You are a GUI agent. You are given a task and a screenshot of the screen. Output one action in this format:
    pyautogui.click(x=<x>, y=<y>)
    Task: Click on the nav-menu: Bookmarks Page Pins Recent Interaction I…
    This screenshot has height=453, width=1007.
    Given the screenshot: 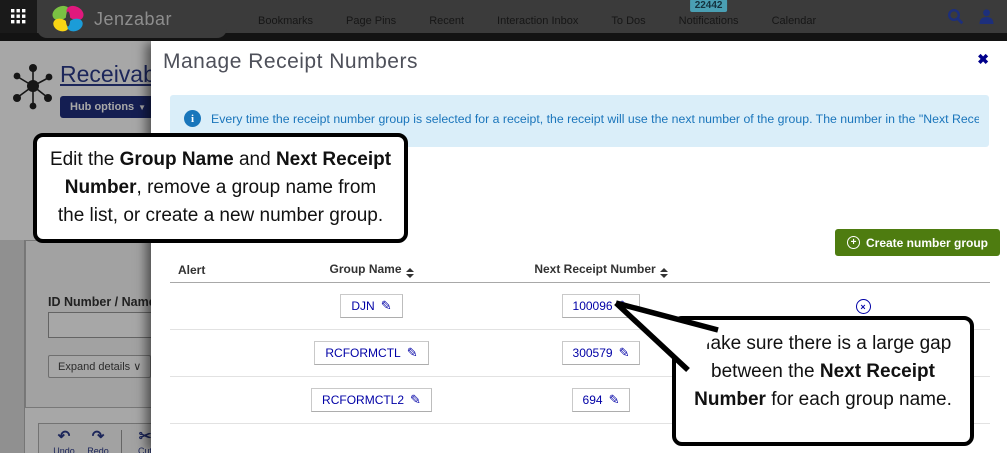 What is the action you would take?
    pyautogui.click(x=537, y=16)
    